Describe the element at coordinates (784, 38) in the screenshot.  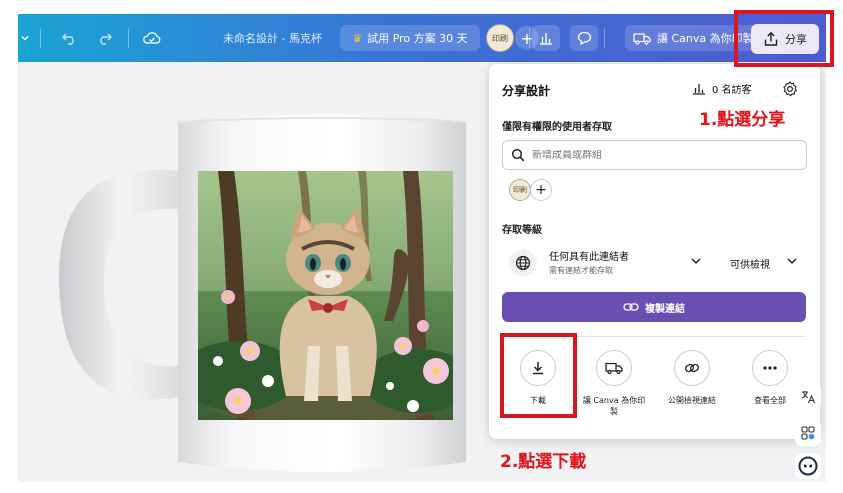
I see `share-highlight-box` at that location.